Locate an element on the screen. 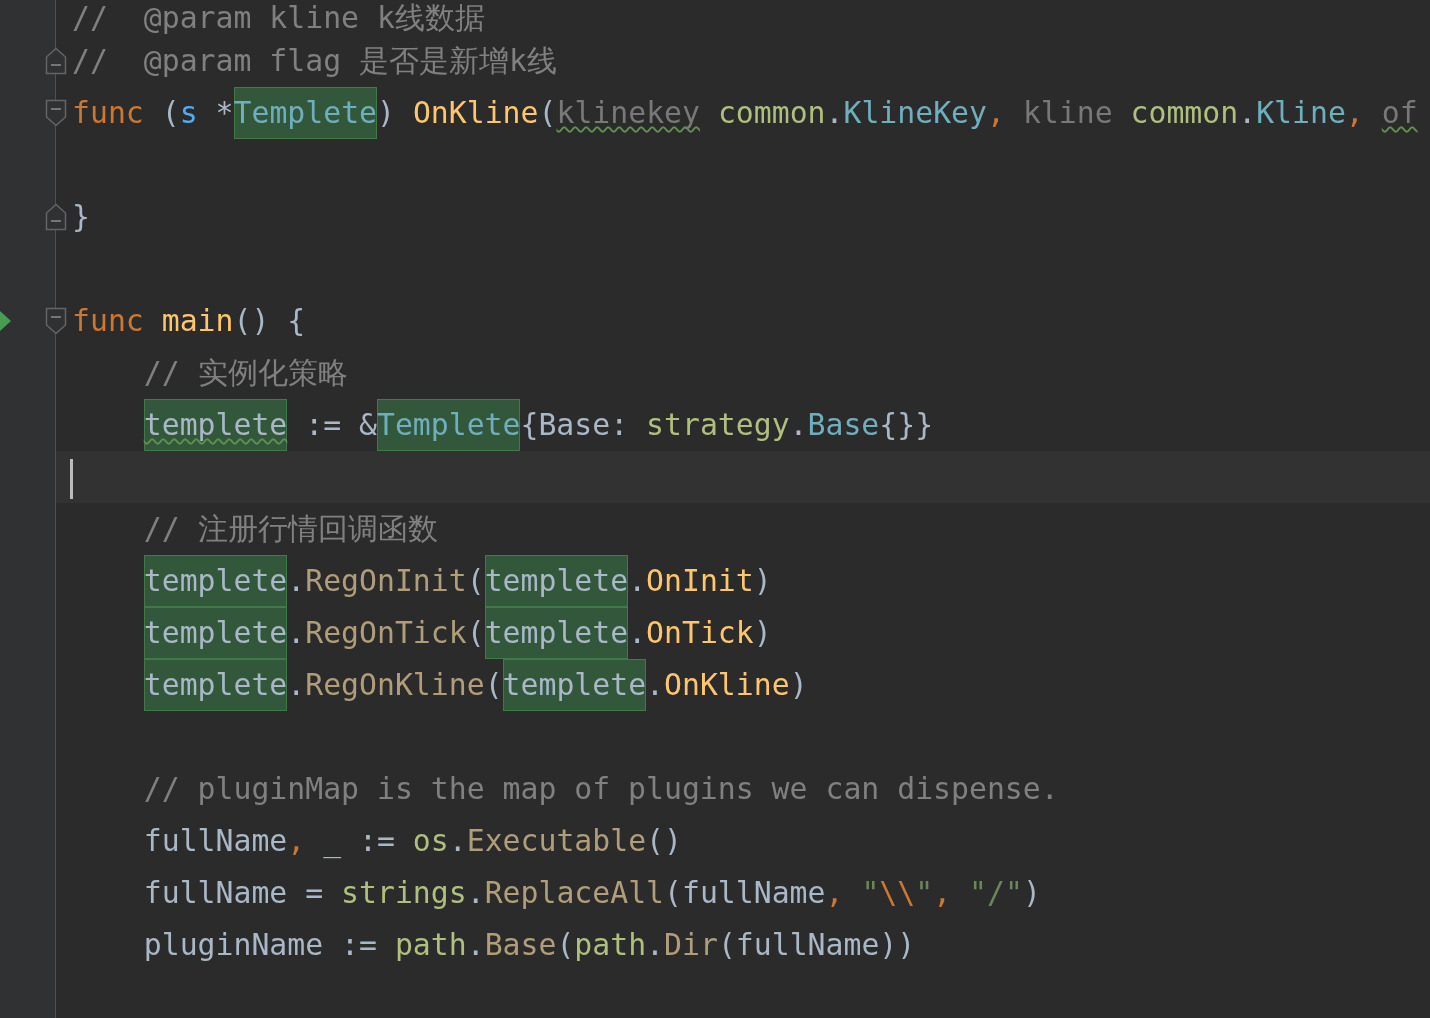 This screenshot has width=1430, height=1018. code-comment: // 实例化策略 is located at coordinates (245, 372).